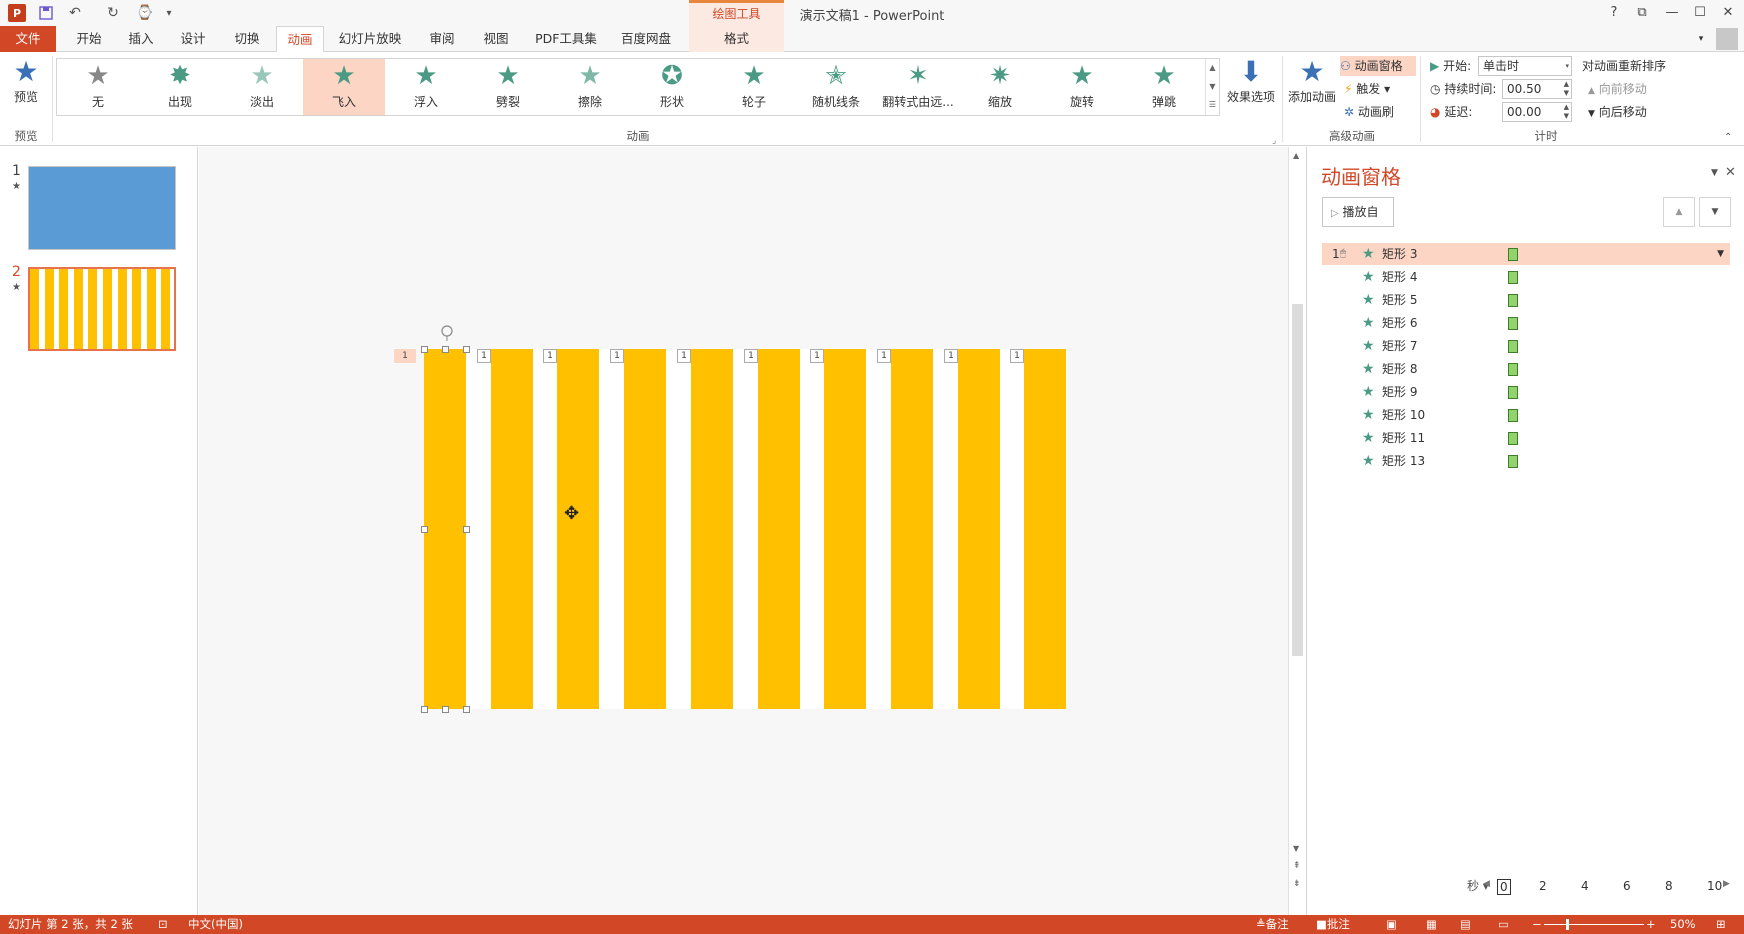  What do you see at coordinates (1082, 87) in the screenshot?
I see `effect-swivel: ★ 旋转` at bounding box center [1082, 87].